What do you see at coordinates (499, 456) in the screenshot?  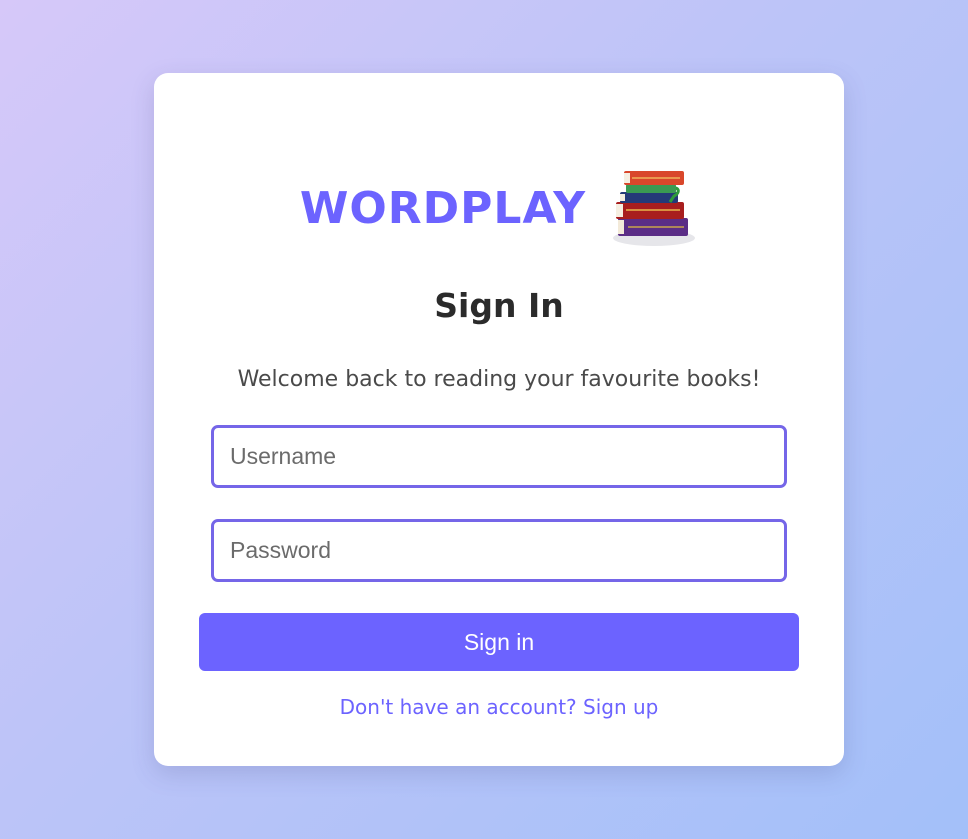 I see `username-input` at bounding box center [499, 456].